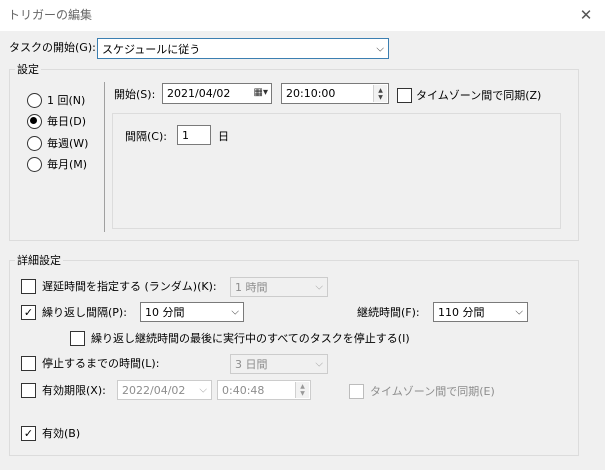  What do you see at coordinates (279, 364) in the screenshot?
I see `stop-after-dropdown: 3 日間 ⌵` at bounding box center [279, 364].